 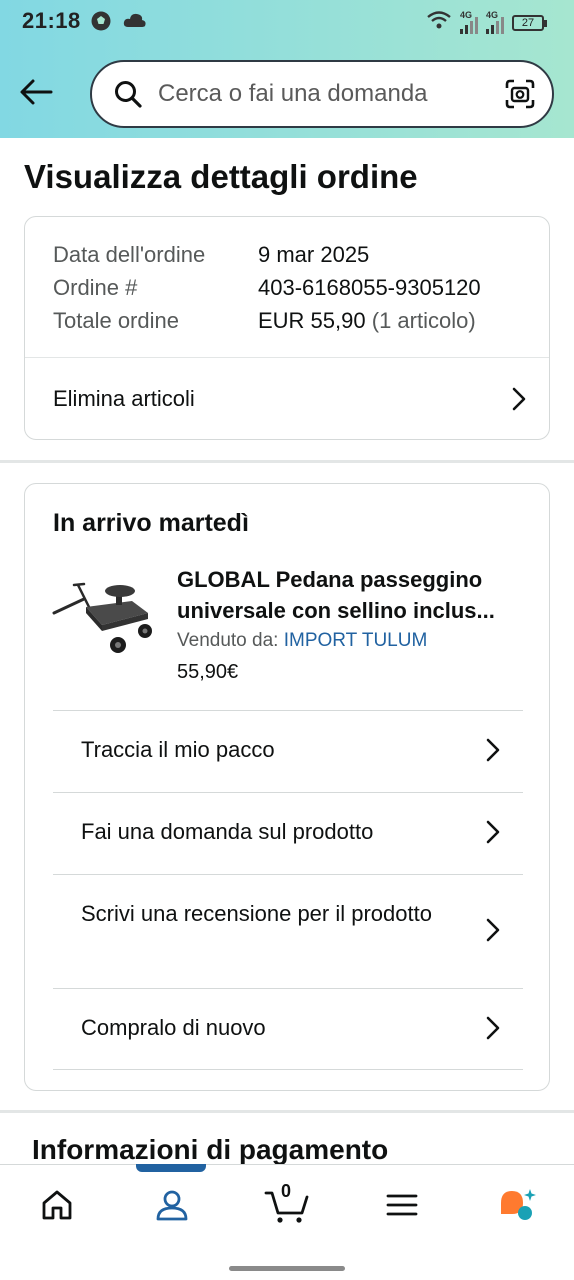 What do you see at coordinates (287, 22) in the screenshot?
I see `status-bar: 21:18 4G 4G 27` at bounding box center [287, 22].